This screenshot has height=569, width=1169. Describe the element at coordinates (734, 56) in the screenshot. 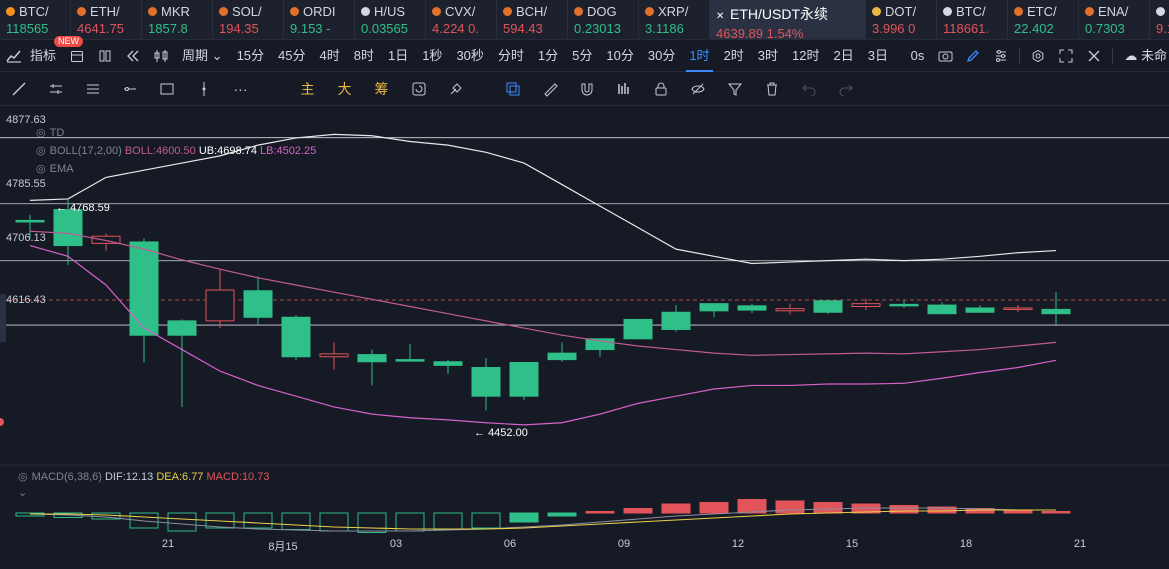

I see `interval-button: 2时` at that location.